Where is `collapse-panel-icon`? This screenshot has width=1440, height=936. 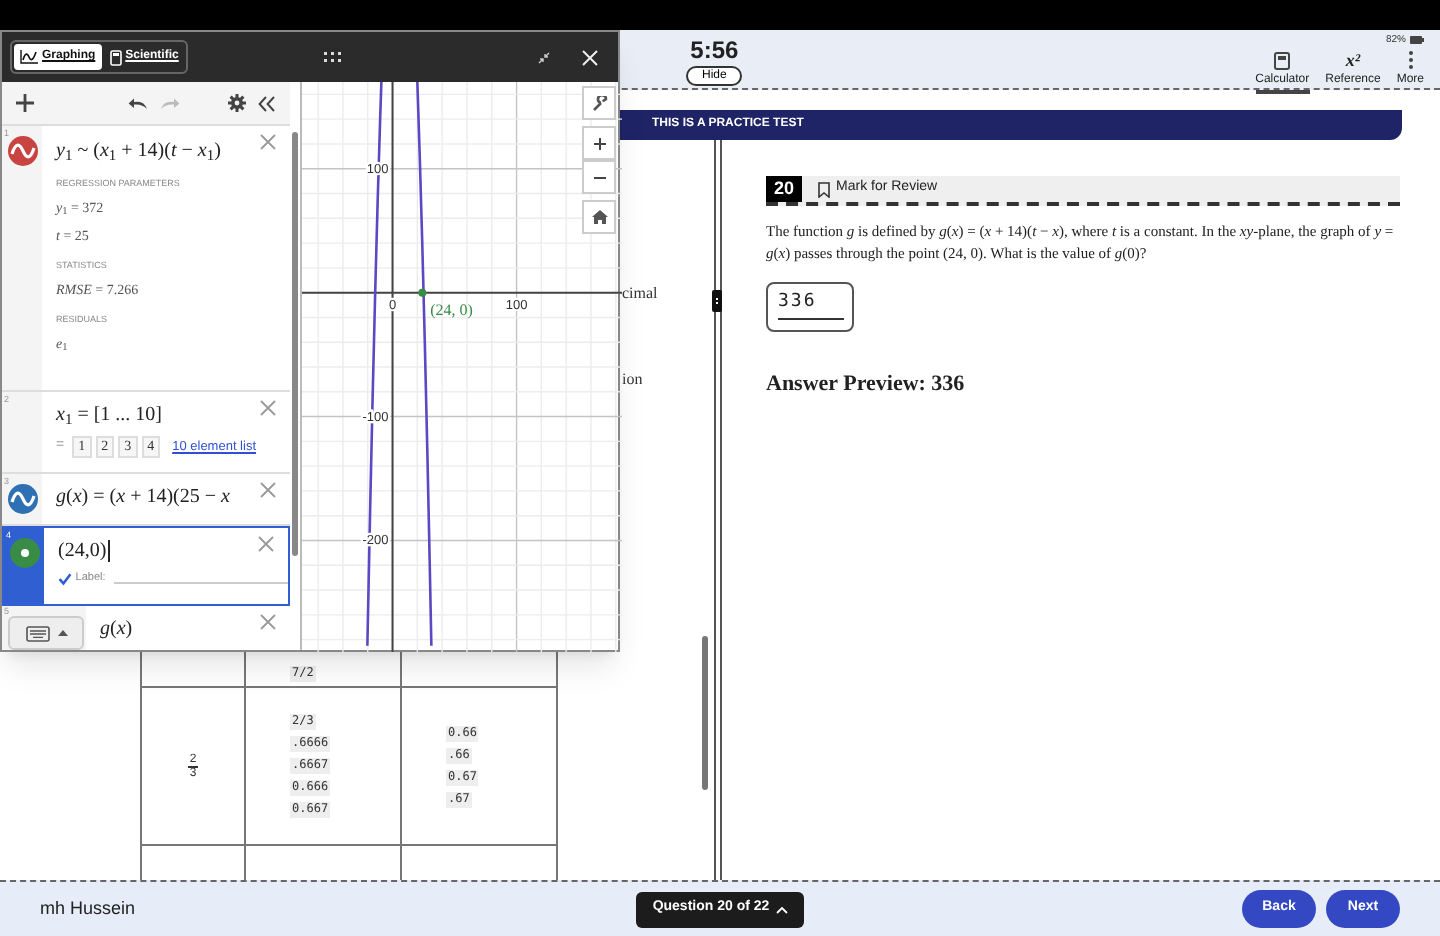
collapse-panel-icon is located at coordinates (267, 103).